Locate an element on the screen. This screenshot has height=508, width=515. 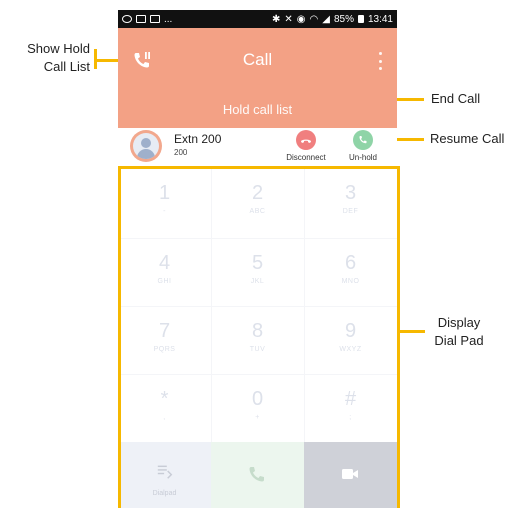
video-call-button is located at coordinates (350, 475).